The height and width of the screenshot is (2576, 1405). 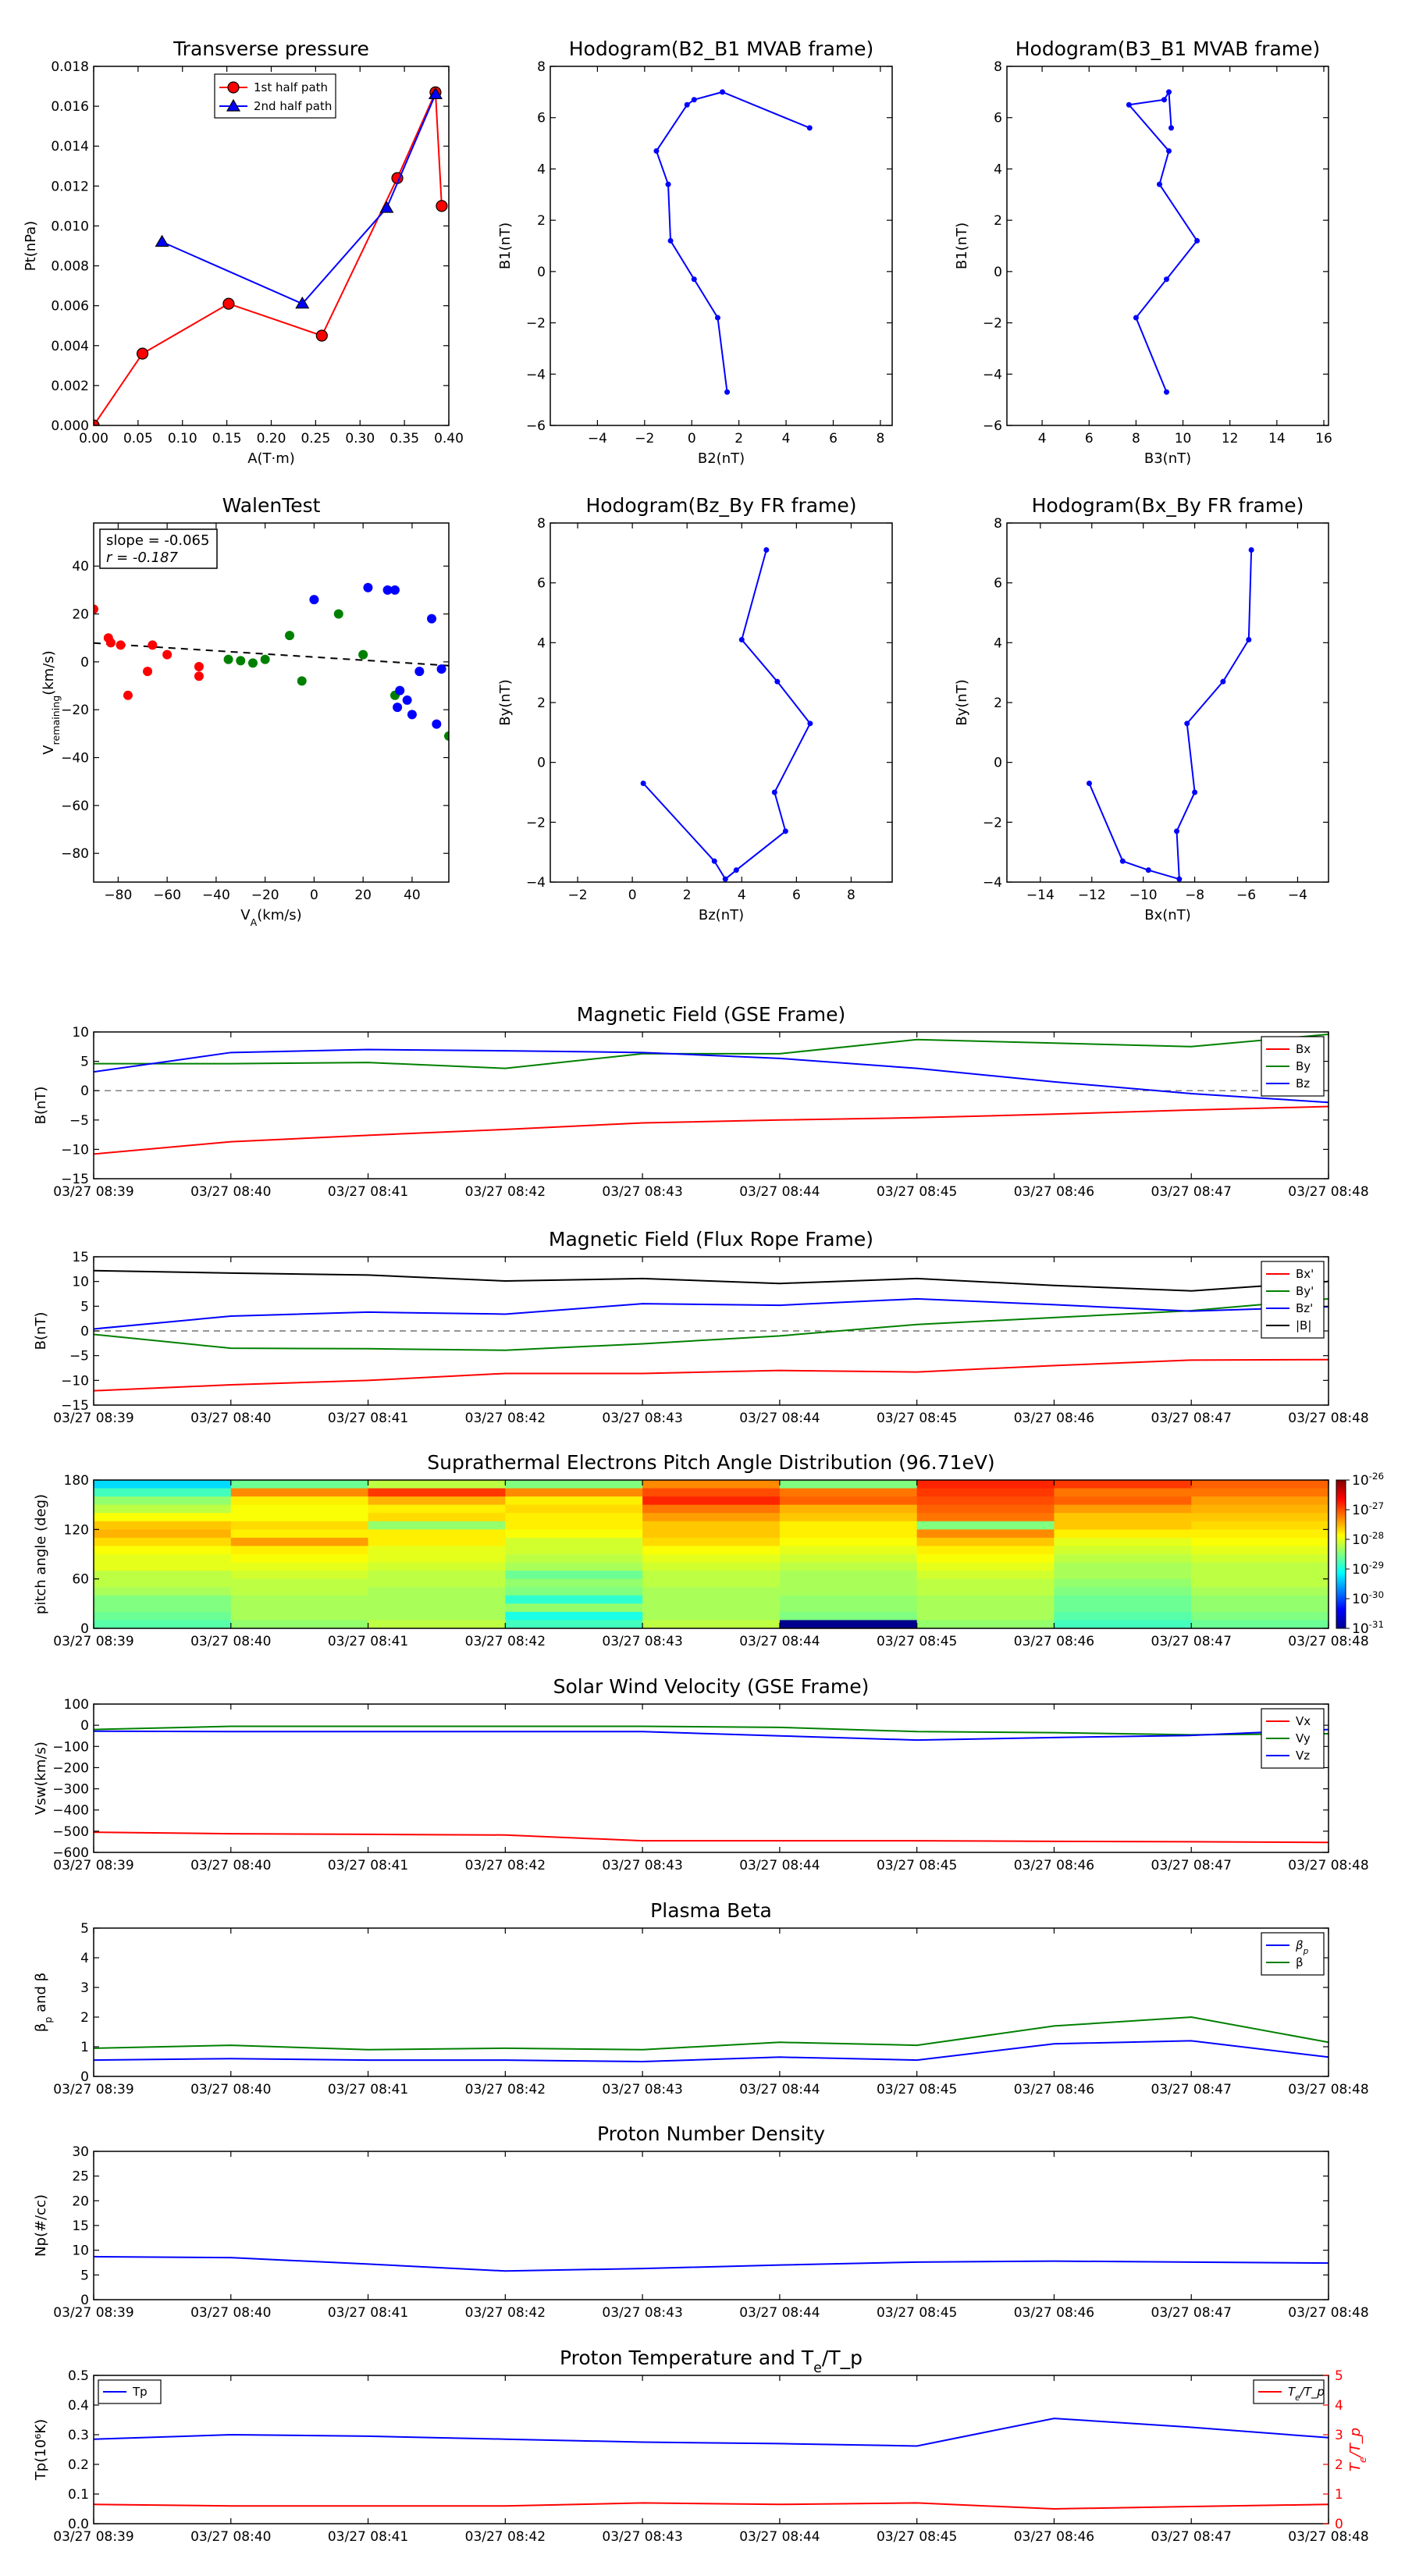 What do you see at coordinates (1339, 2376) in the screenshot?
I see `y-tick-label-right: 5` at bounding box center [1339, 2376].